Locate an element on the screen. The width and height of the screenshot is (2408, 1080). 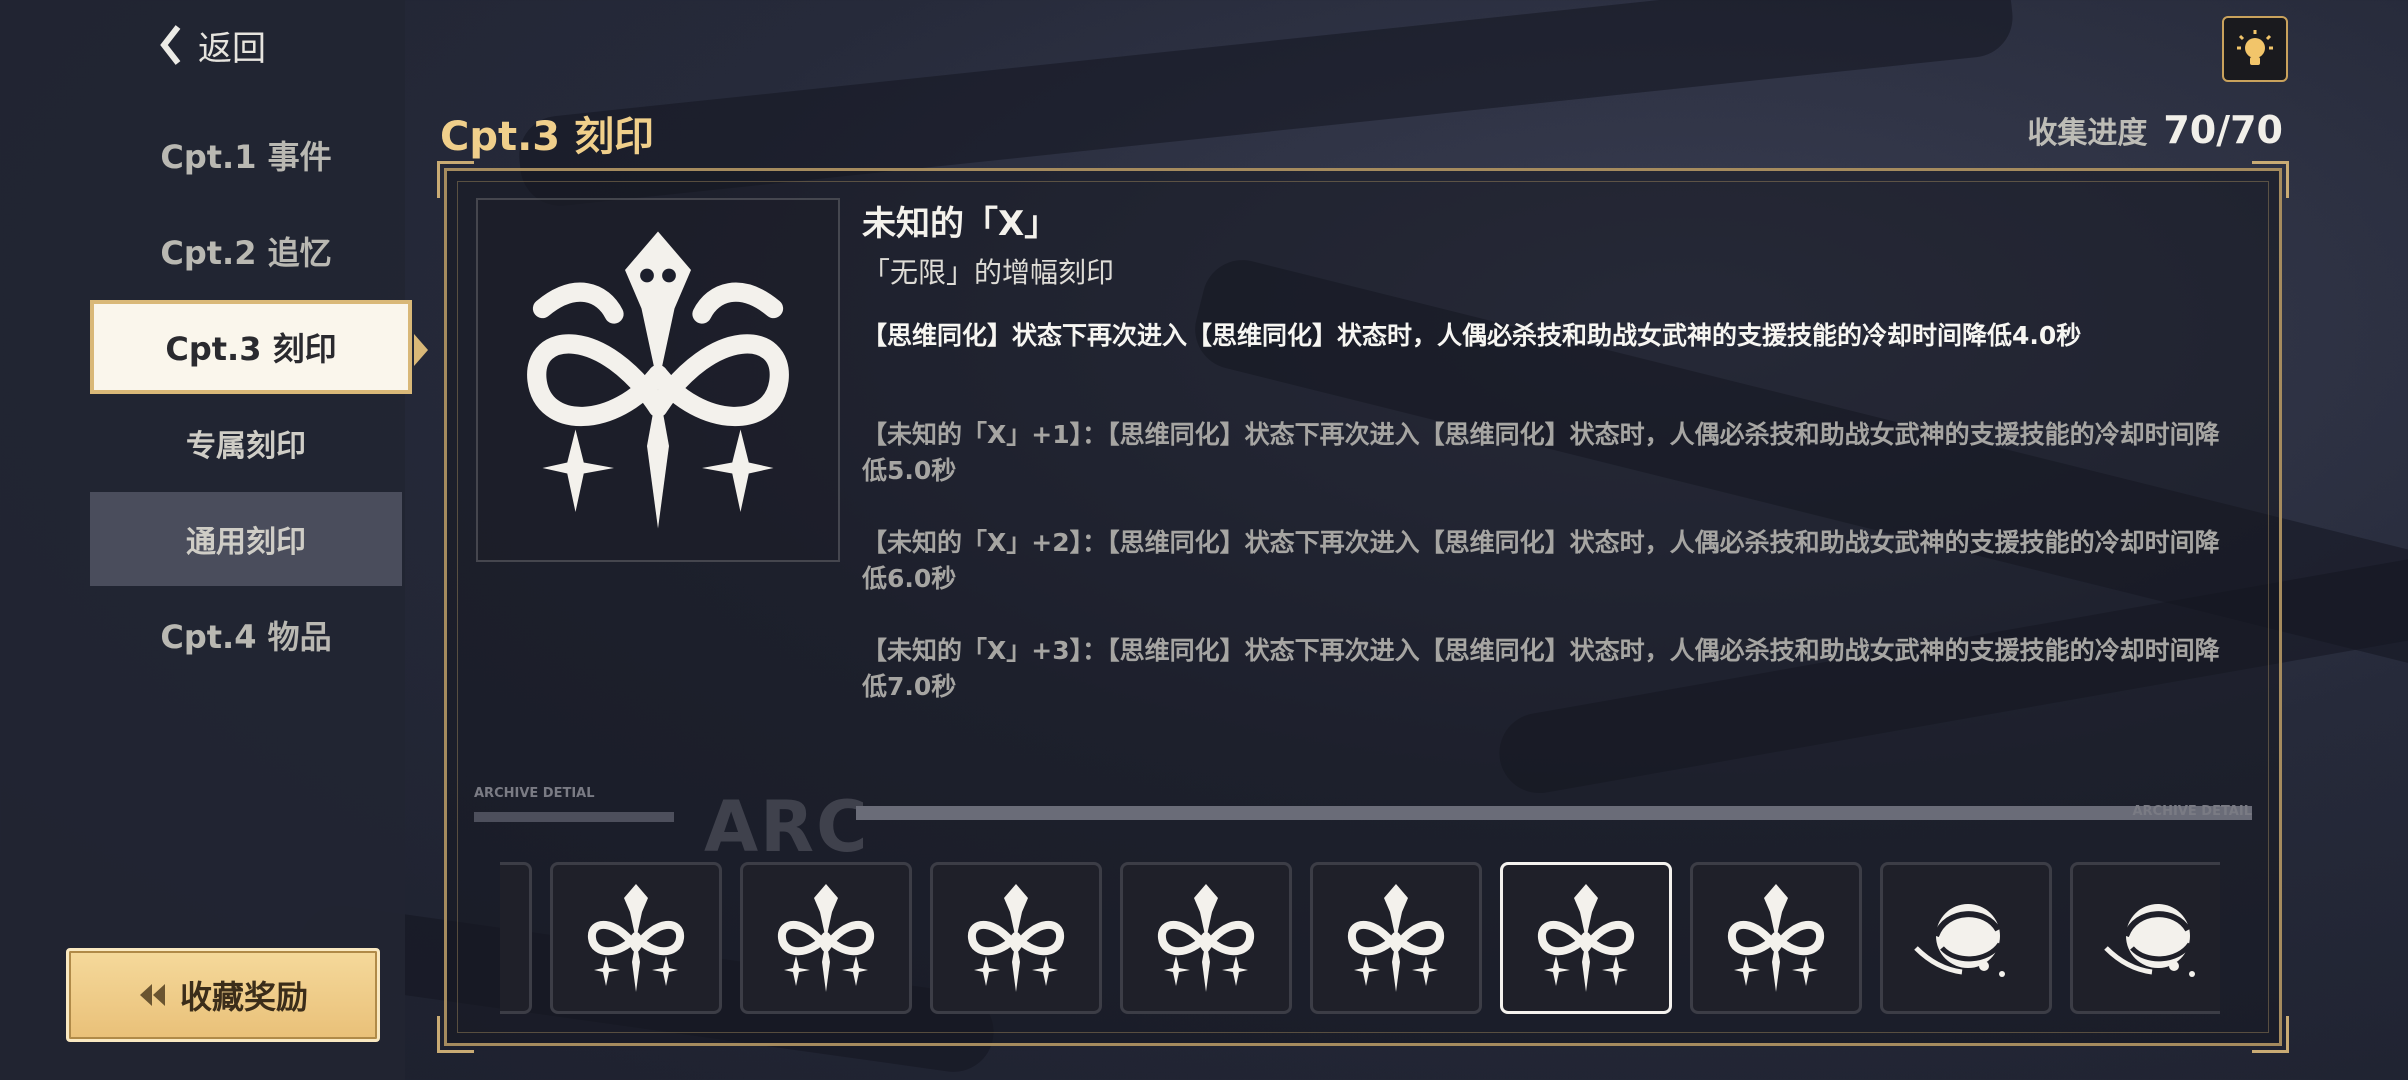
chevron-left-icon is located at coordinates (170, 45).